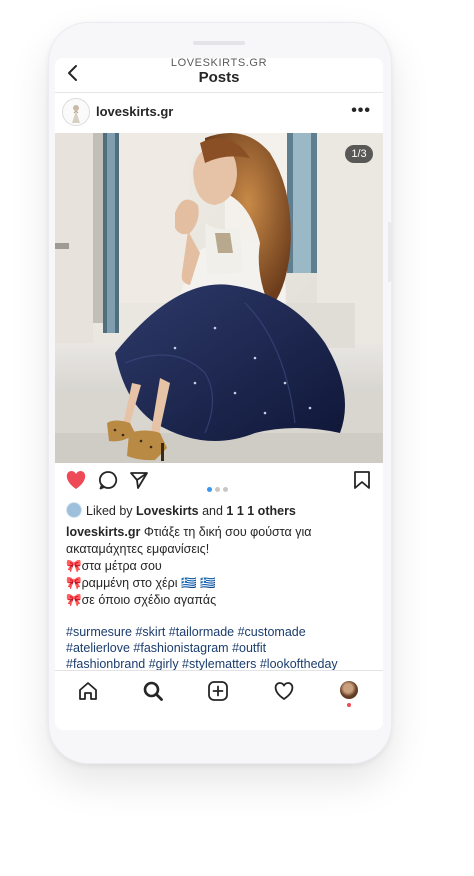 The height and width of the screenshot is (876, 474). What do you see at coordinates (76, 480) in the screenshot?
I see `heart-icon` at bounding box center [76, 480].